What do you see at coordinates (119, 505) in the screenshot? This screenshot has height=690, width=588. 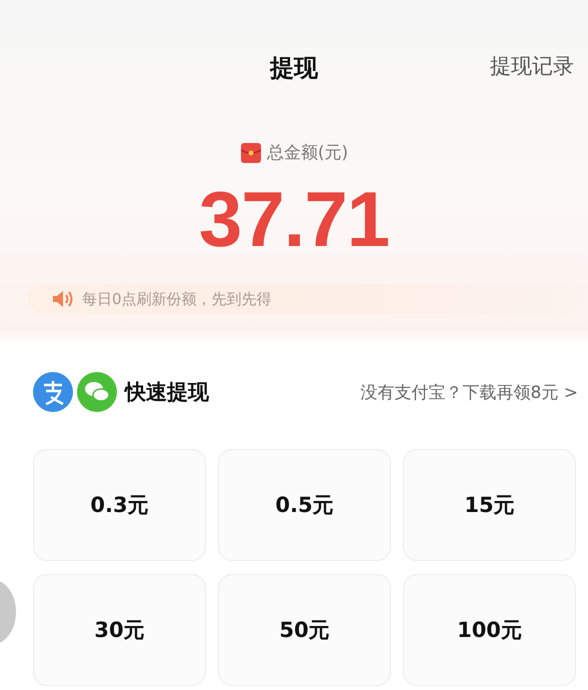 I see `amount-option: 0.3元` at bounding box center [119, 505].